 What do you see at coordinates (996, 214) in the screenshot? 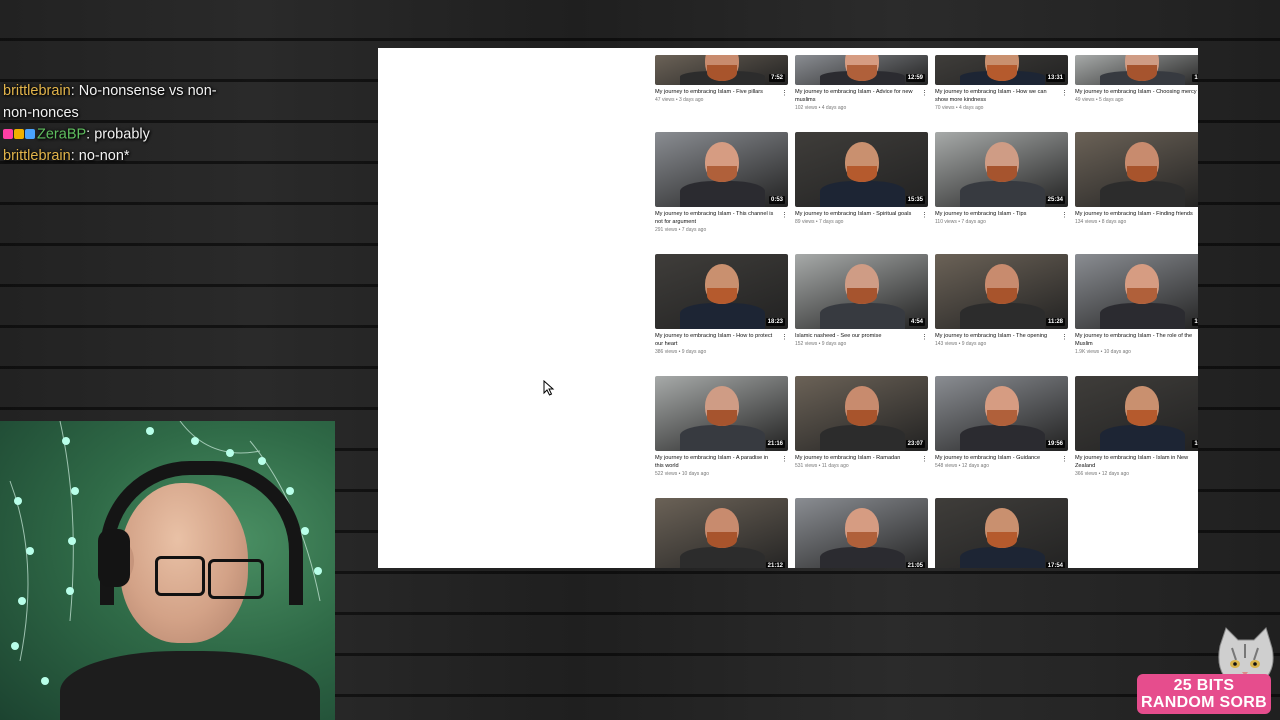
I see `video-title: My journey to embracing Islam - Tips` at bounding box center [996, 214].